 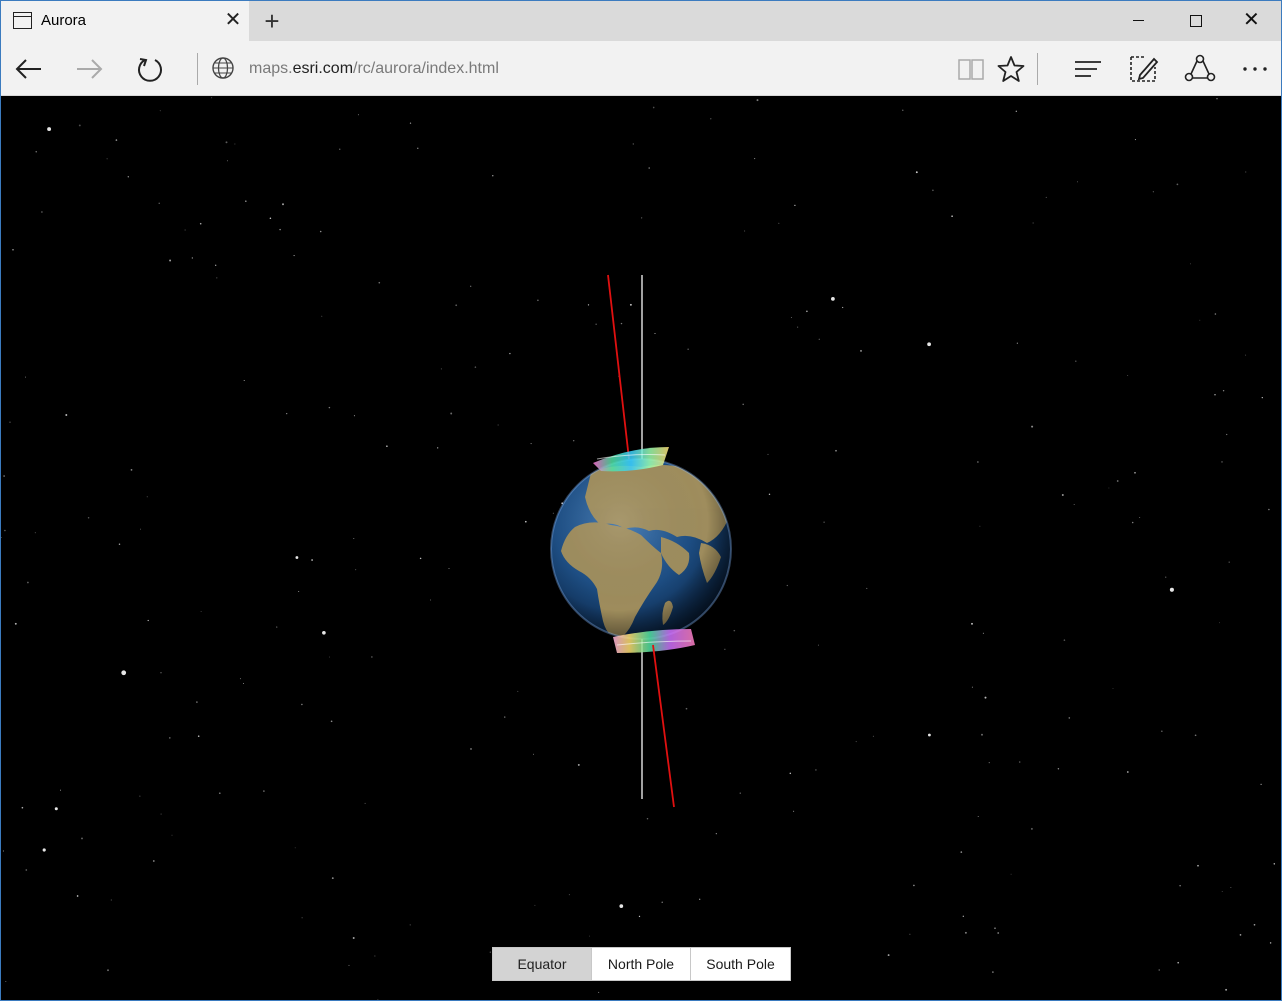 What do you see at coordinates (1200, 69) in the screenshot?
I see `share-icon` at bounding box center [1200, 69].